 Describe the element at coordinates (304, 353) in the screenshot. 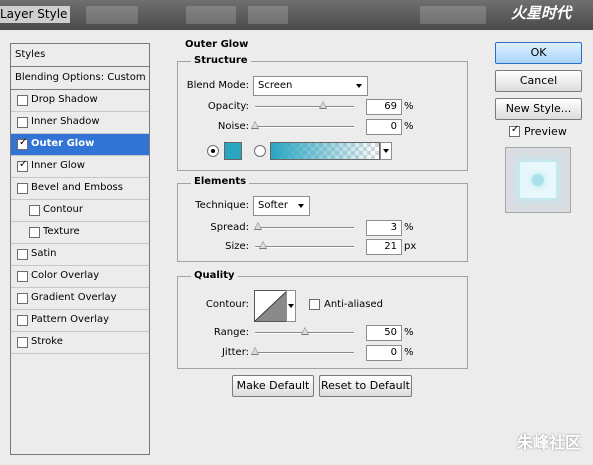

I see `jitter-slider` at that location.